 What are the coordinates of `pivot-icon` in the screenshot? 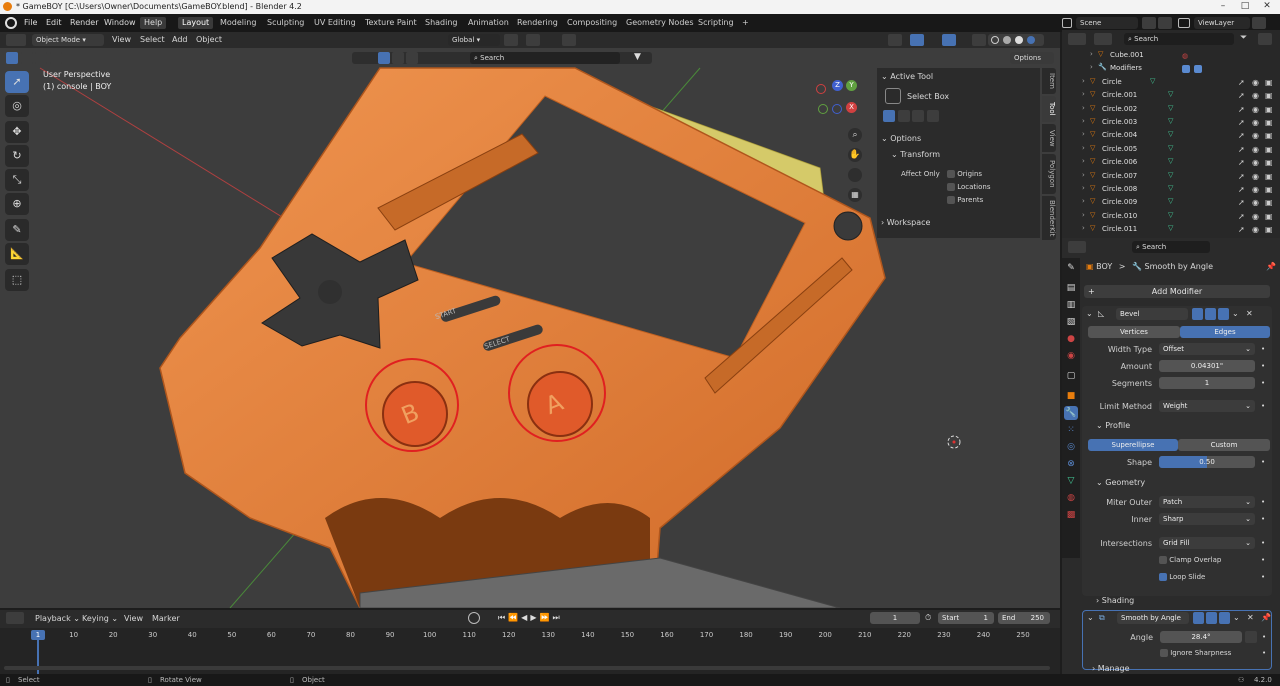 It's located at (511, 40).